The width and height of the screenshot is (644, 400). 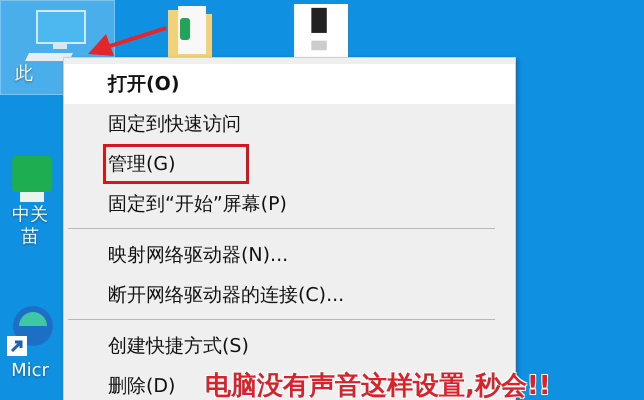 What do you see at coordinates (141, 386) in the screenshot?
I see `menu-item-label: 删除(D)` at bounding box center [141, 386].